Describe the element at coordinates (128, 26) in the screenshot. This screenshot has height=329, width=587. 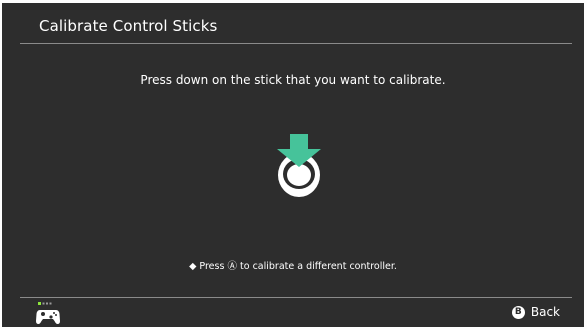
I see `page-title: Calibrate Control Sticks` at that location.